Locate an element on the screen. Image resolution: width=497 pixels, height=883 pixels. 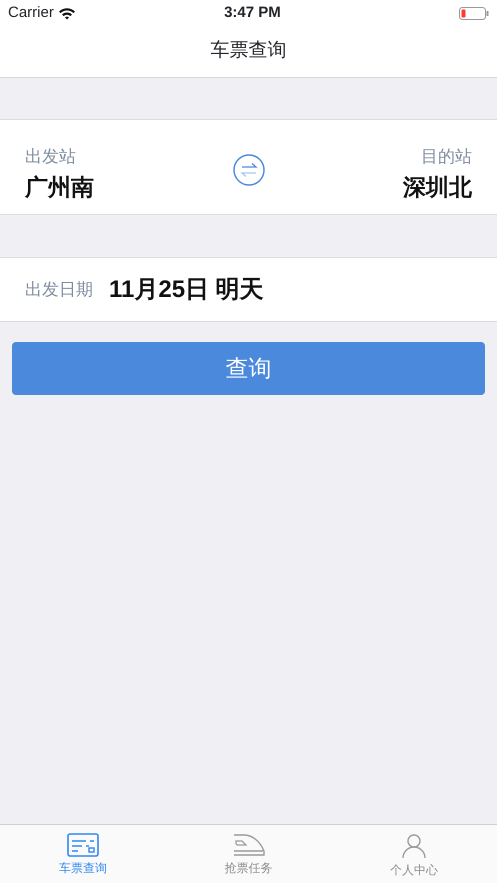
wifi-icon is located at coordinates (67, 13).